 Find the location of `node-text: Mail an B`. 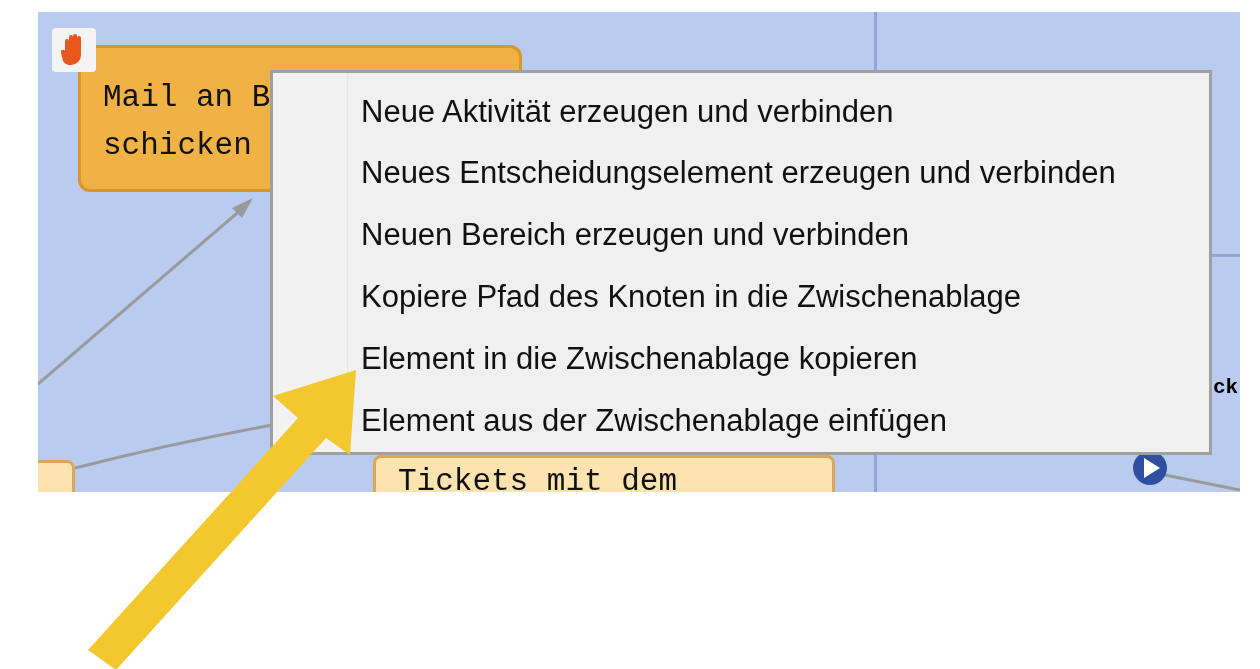

node-text: Mail an B is located at coordinates (187, 98).